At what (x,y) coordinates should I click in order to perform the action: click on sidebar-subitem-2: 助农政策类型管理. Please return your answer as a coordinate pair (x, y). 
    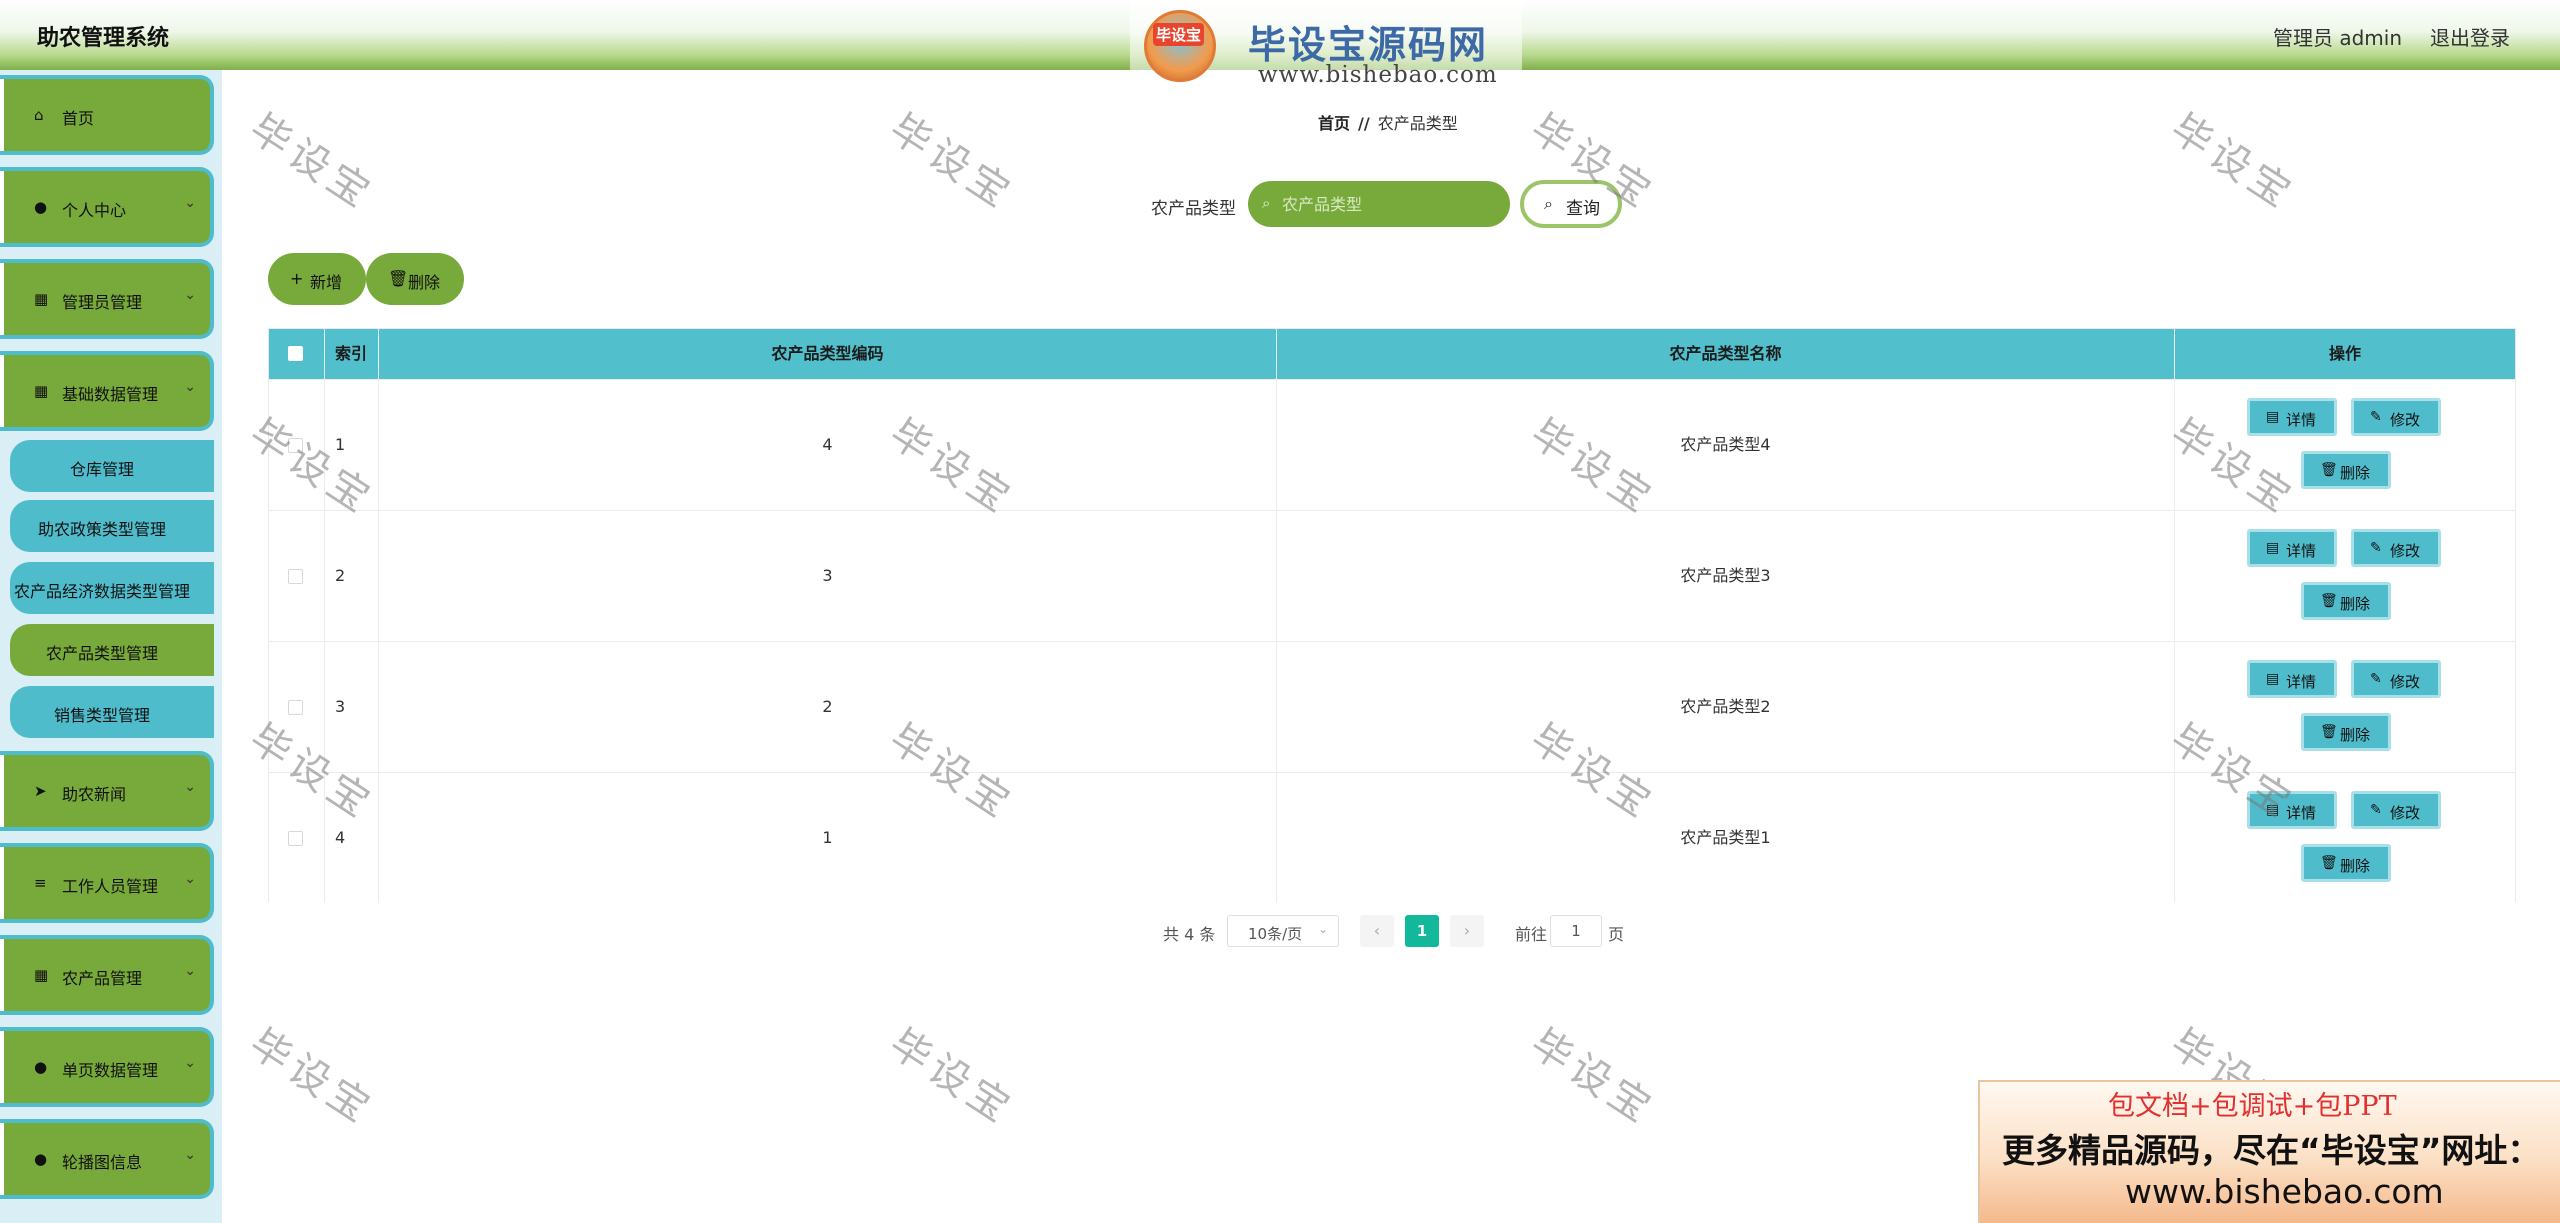
    Looking at the image, I should click on (112, 526).